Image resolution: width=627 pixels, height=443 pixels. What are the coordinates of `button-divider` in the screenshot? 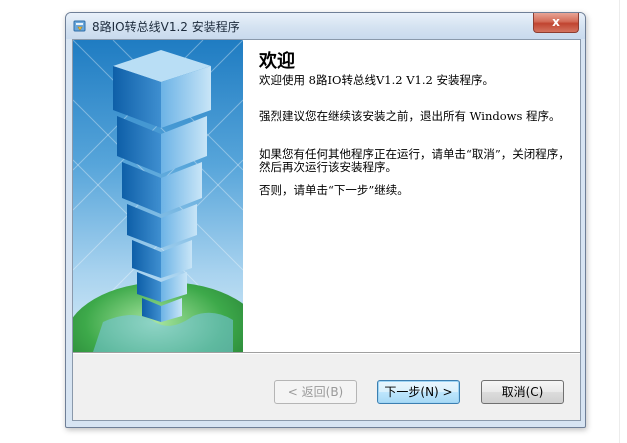 It's located at (326, 353).